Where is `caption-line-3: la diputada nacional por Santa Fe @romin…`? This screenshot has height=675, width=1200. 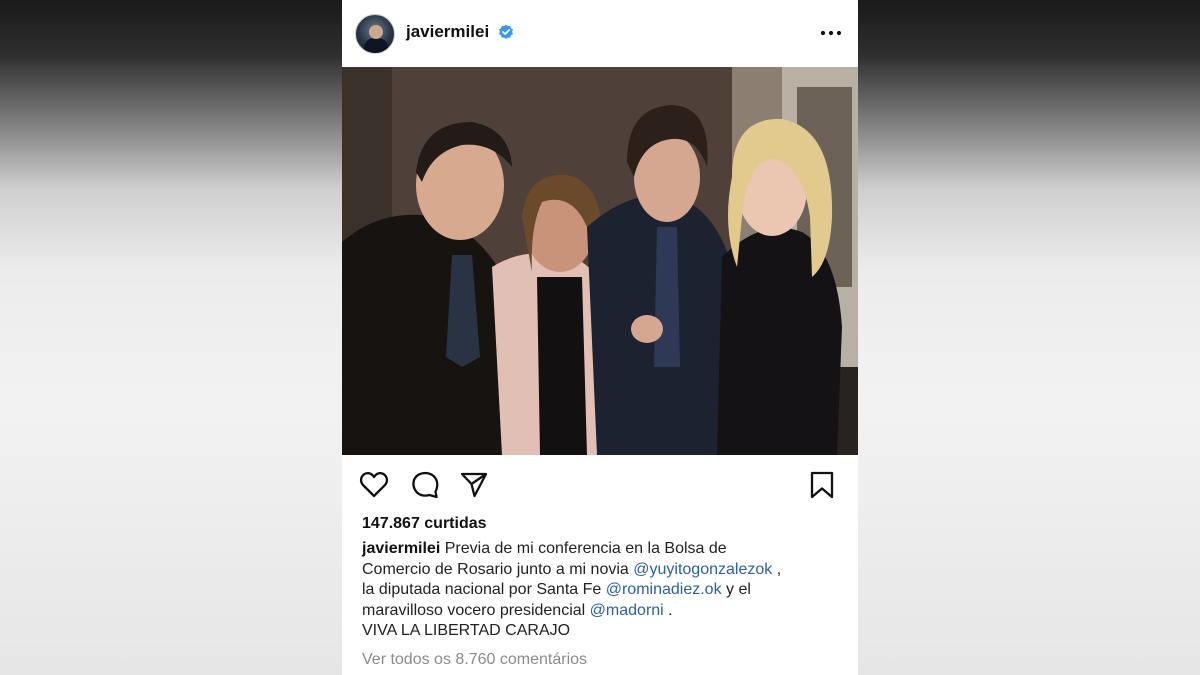 caption-line-3: la diputada nacional por Santa Fe @romin… is located at coordinates (602, 590).